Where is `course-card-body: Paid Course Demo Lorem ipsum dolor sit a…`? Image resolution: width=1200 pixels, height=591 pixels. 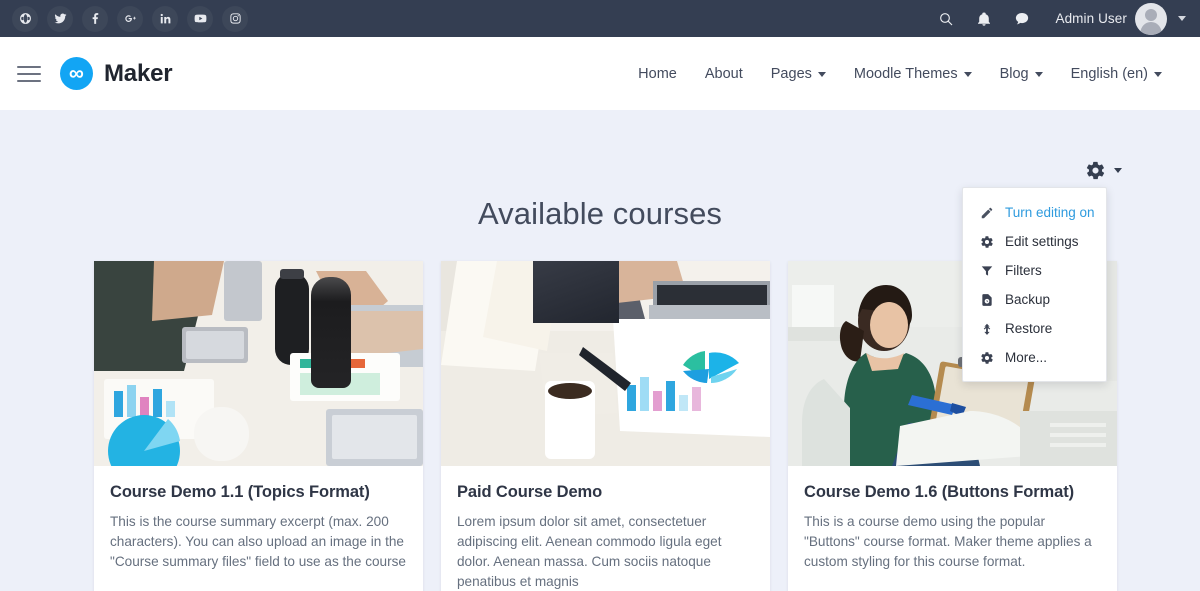
course-card-body: Paid Course Demo Lorem ipsum dolor sit a… is located at coordinates (605, 528).